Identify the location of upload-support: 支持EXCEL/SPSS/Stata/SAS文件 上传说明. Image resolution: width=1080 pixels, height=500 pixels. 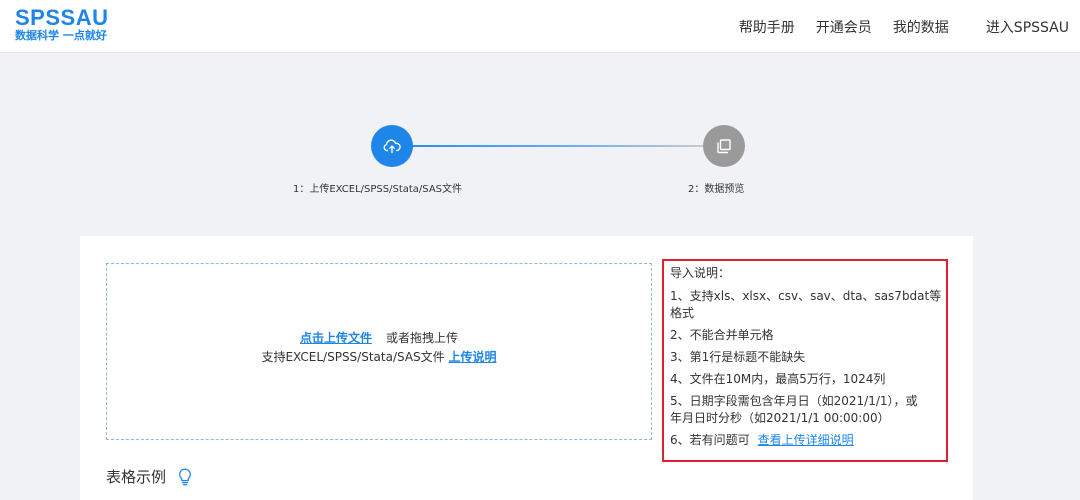
(379, 356).